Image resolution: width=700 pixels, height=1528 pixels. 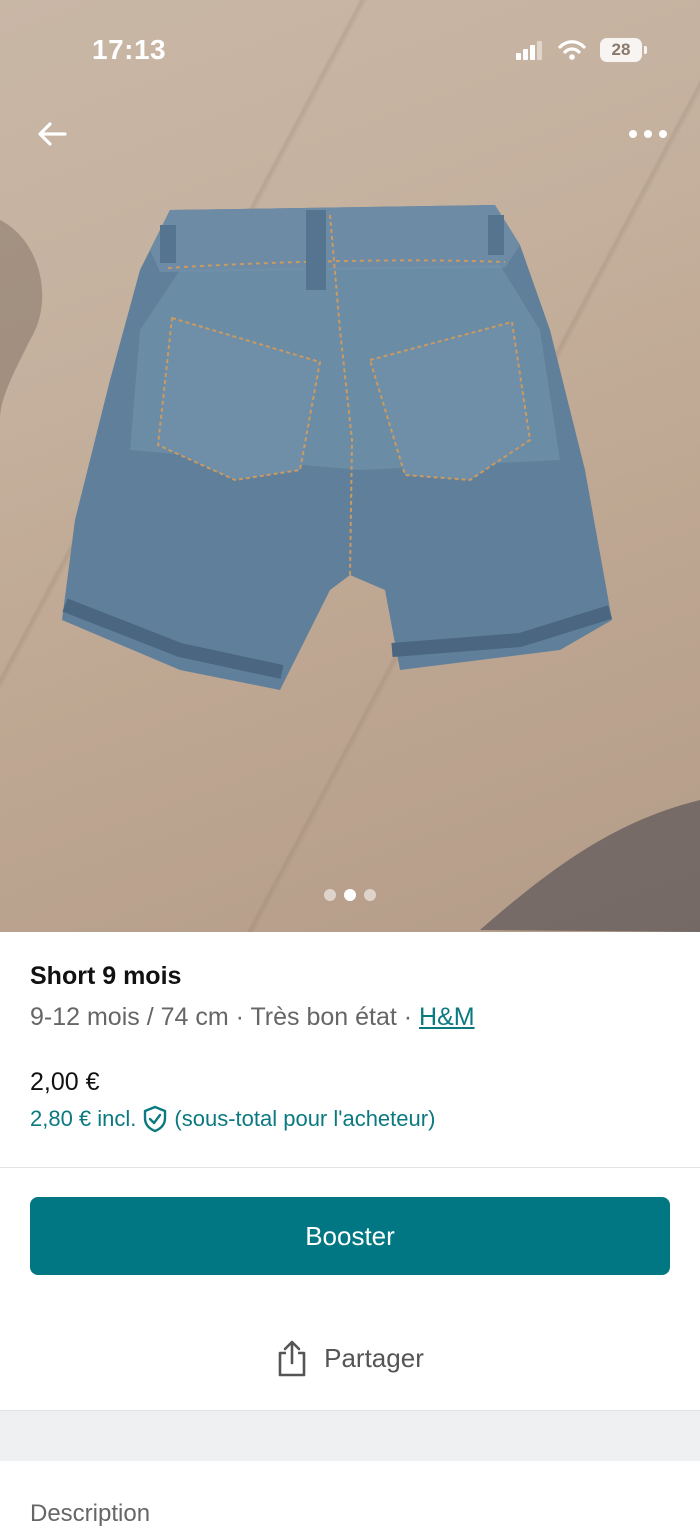 What do you see at coordinates (621, 49) in the screenshot?
I see `battery-level: 28` at bounding box center [621, 49].